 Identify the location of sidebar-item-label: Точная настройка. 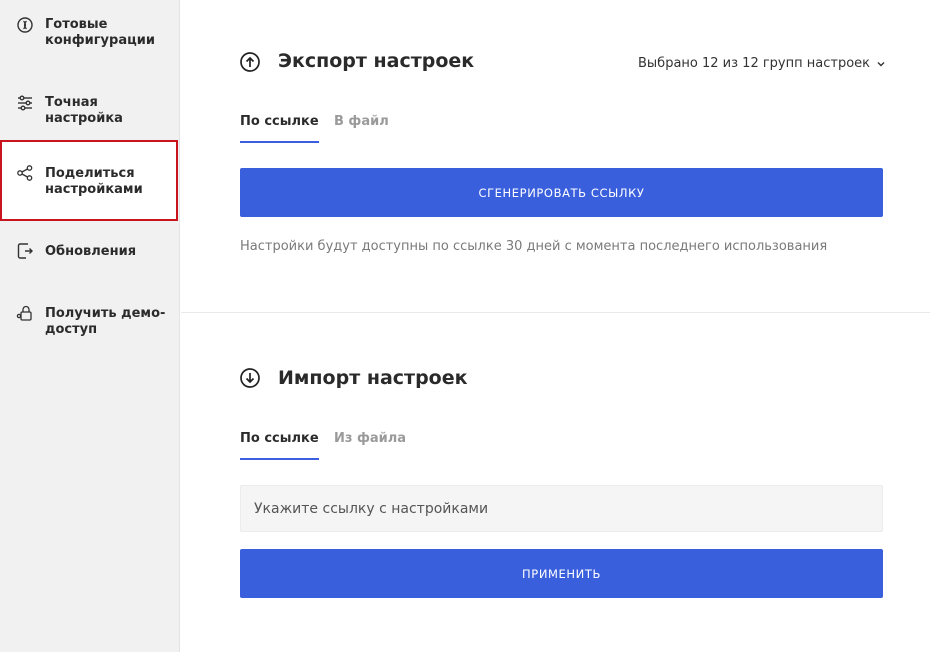
(84, 110).